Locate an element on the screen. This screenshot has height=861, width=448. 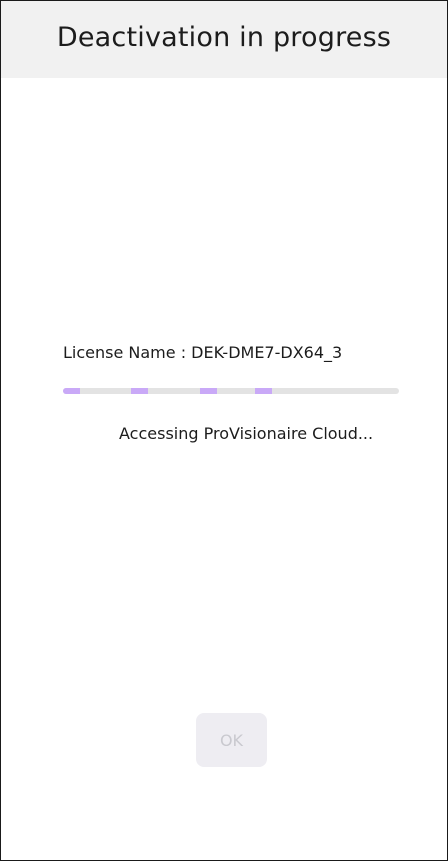
license-name-label: License Name : DEK-DME7-DX64_3 is located at coordinates (203, 352).